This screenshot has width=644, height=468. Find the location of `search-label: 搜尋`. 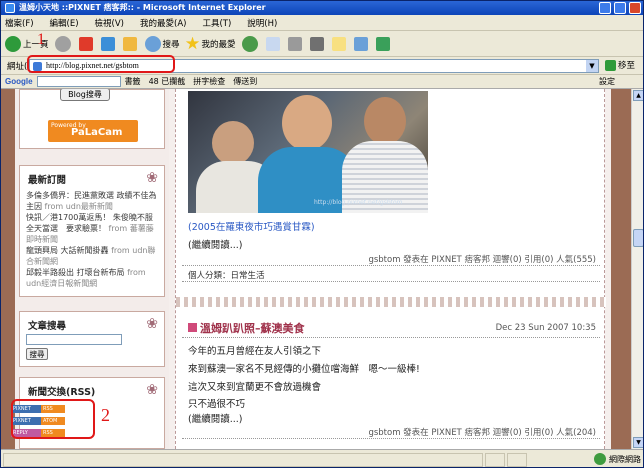

search-label: 搜尋 is located at coordinates (171, 44).